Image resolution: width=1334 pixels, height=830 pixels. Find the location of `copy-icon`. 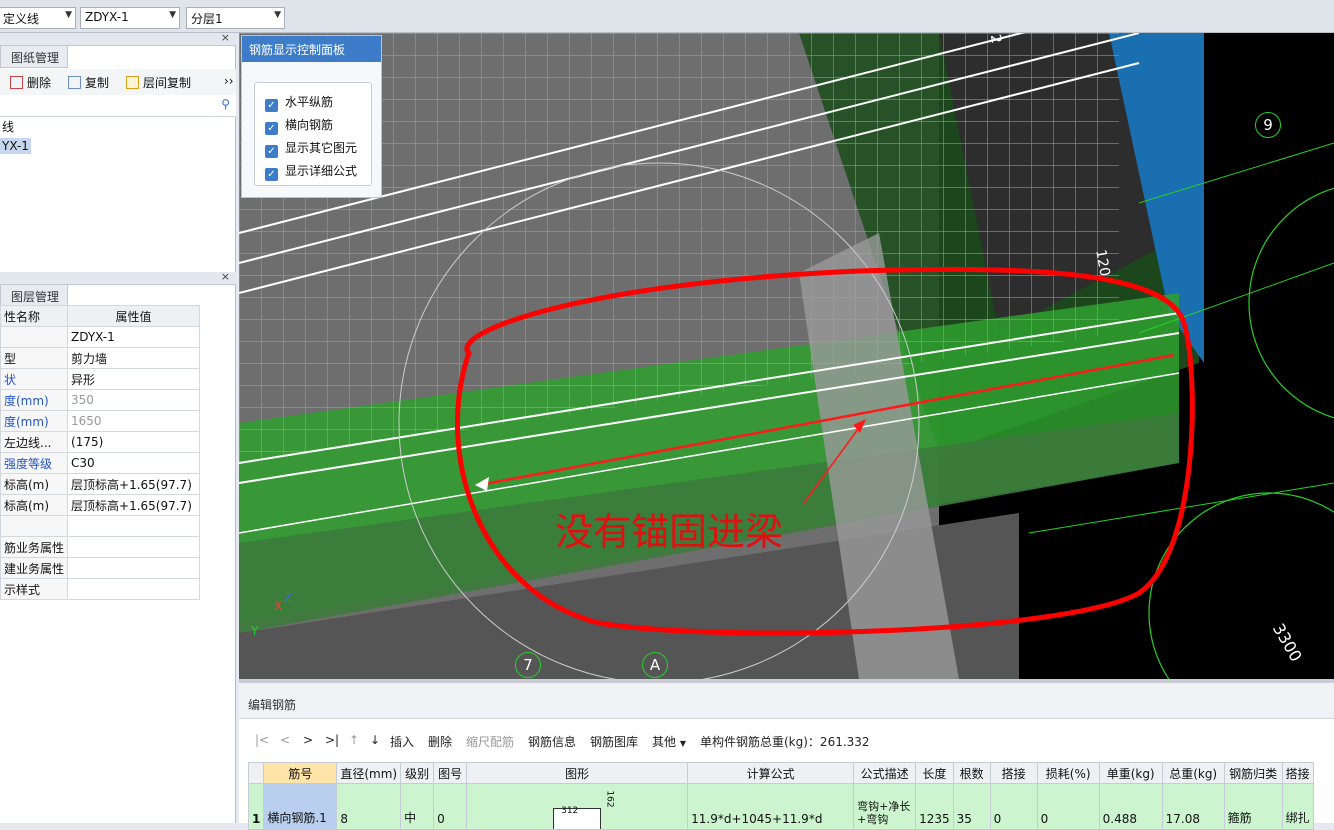

copy-icon is located at coordinates (74, 82).